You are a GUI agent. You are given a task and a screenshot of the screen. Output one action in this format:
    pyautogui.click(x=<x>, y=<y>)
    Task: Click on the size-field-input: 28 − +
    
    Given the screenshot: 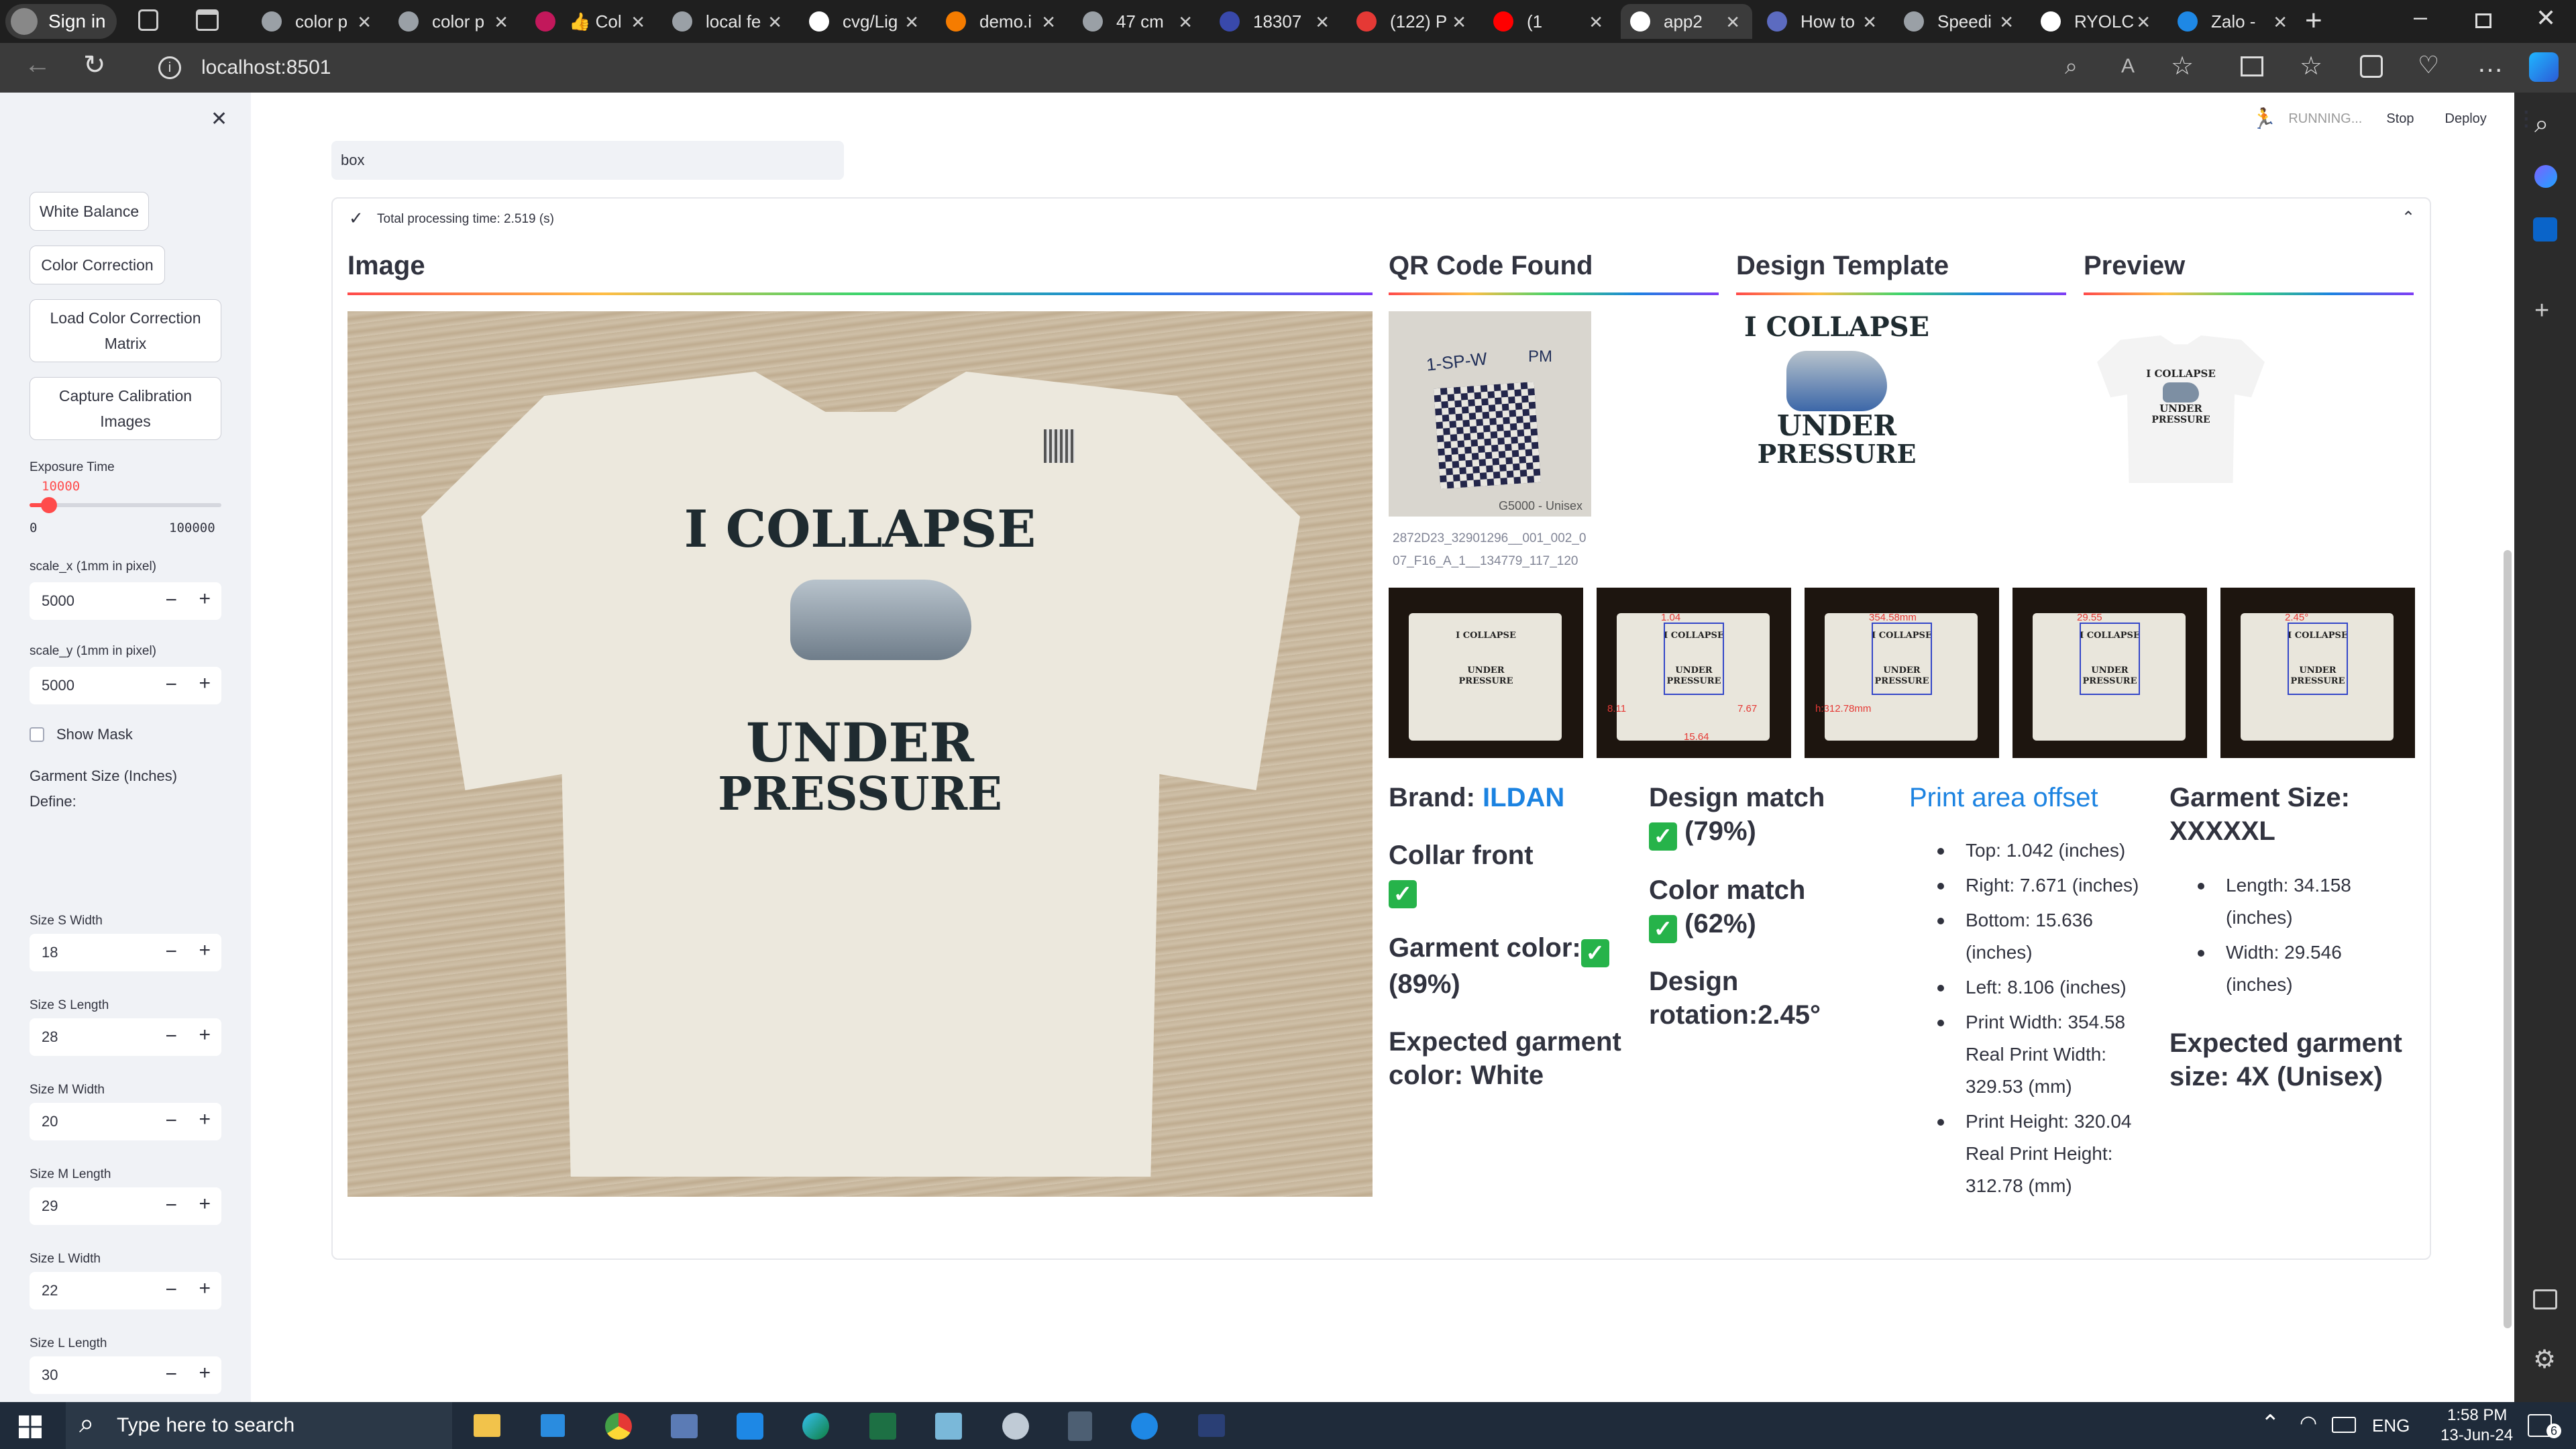 What is the action you would take?
    pyautogui.click(x=125, y=1037)
    